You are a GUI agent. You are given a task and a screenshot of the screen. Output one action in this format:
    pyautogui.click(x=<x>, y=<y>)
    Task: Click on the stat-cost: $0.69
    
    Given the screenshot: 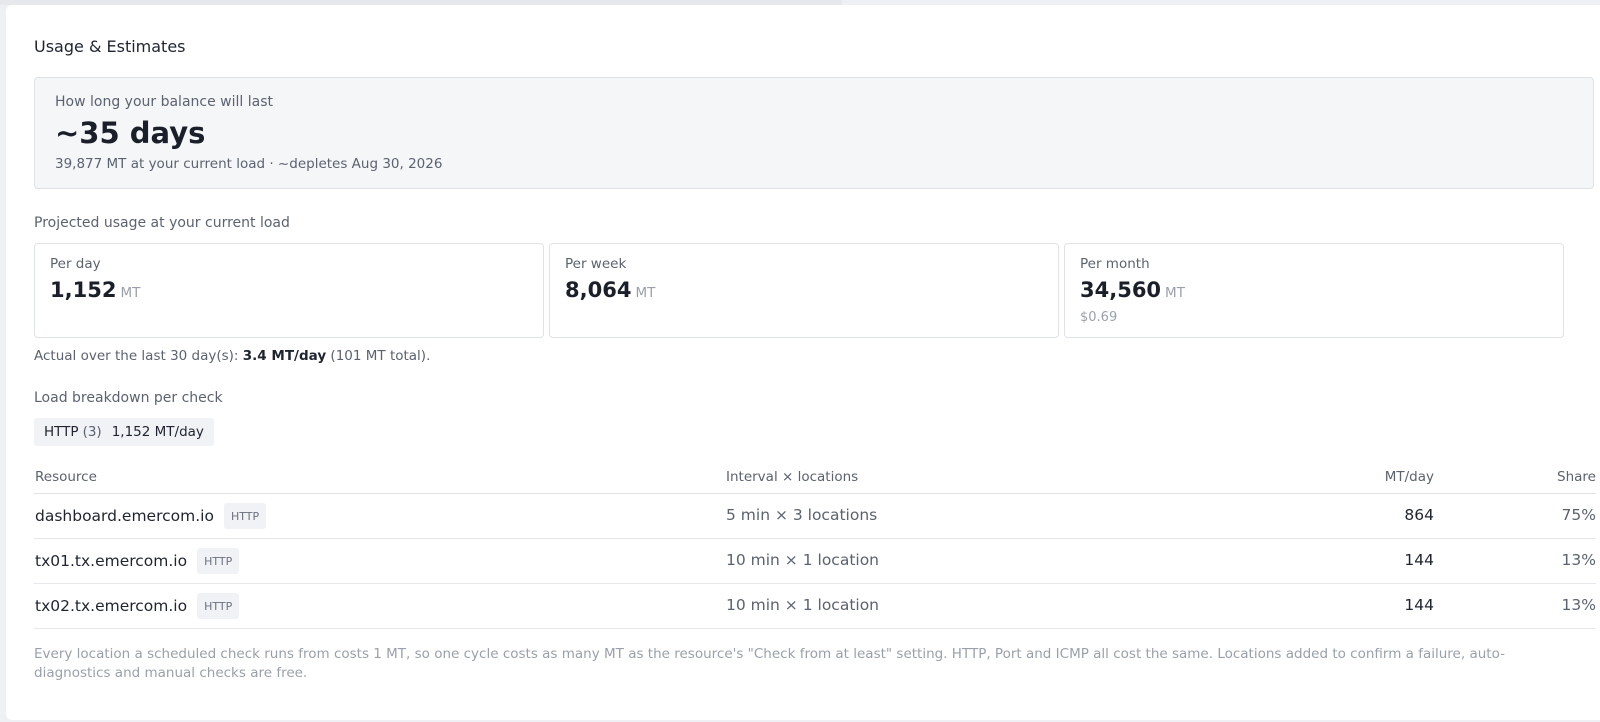 What is the action you would take?
    pyautogui.click(x=1099, y=317)
    